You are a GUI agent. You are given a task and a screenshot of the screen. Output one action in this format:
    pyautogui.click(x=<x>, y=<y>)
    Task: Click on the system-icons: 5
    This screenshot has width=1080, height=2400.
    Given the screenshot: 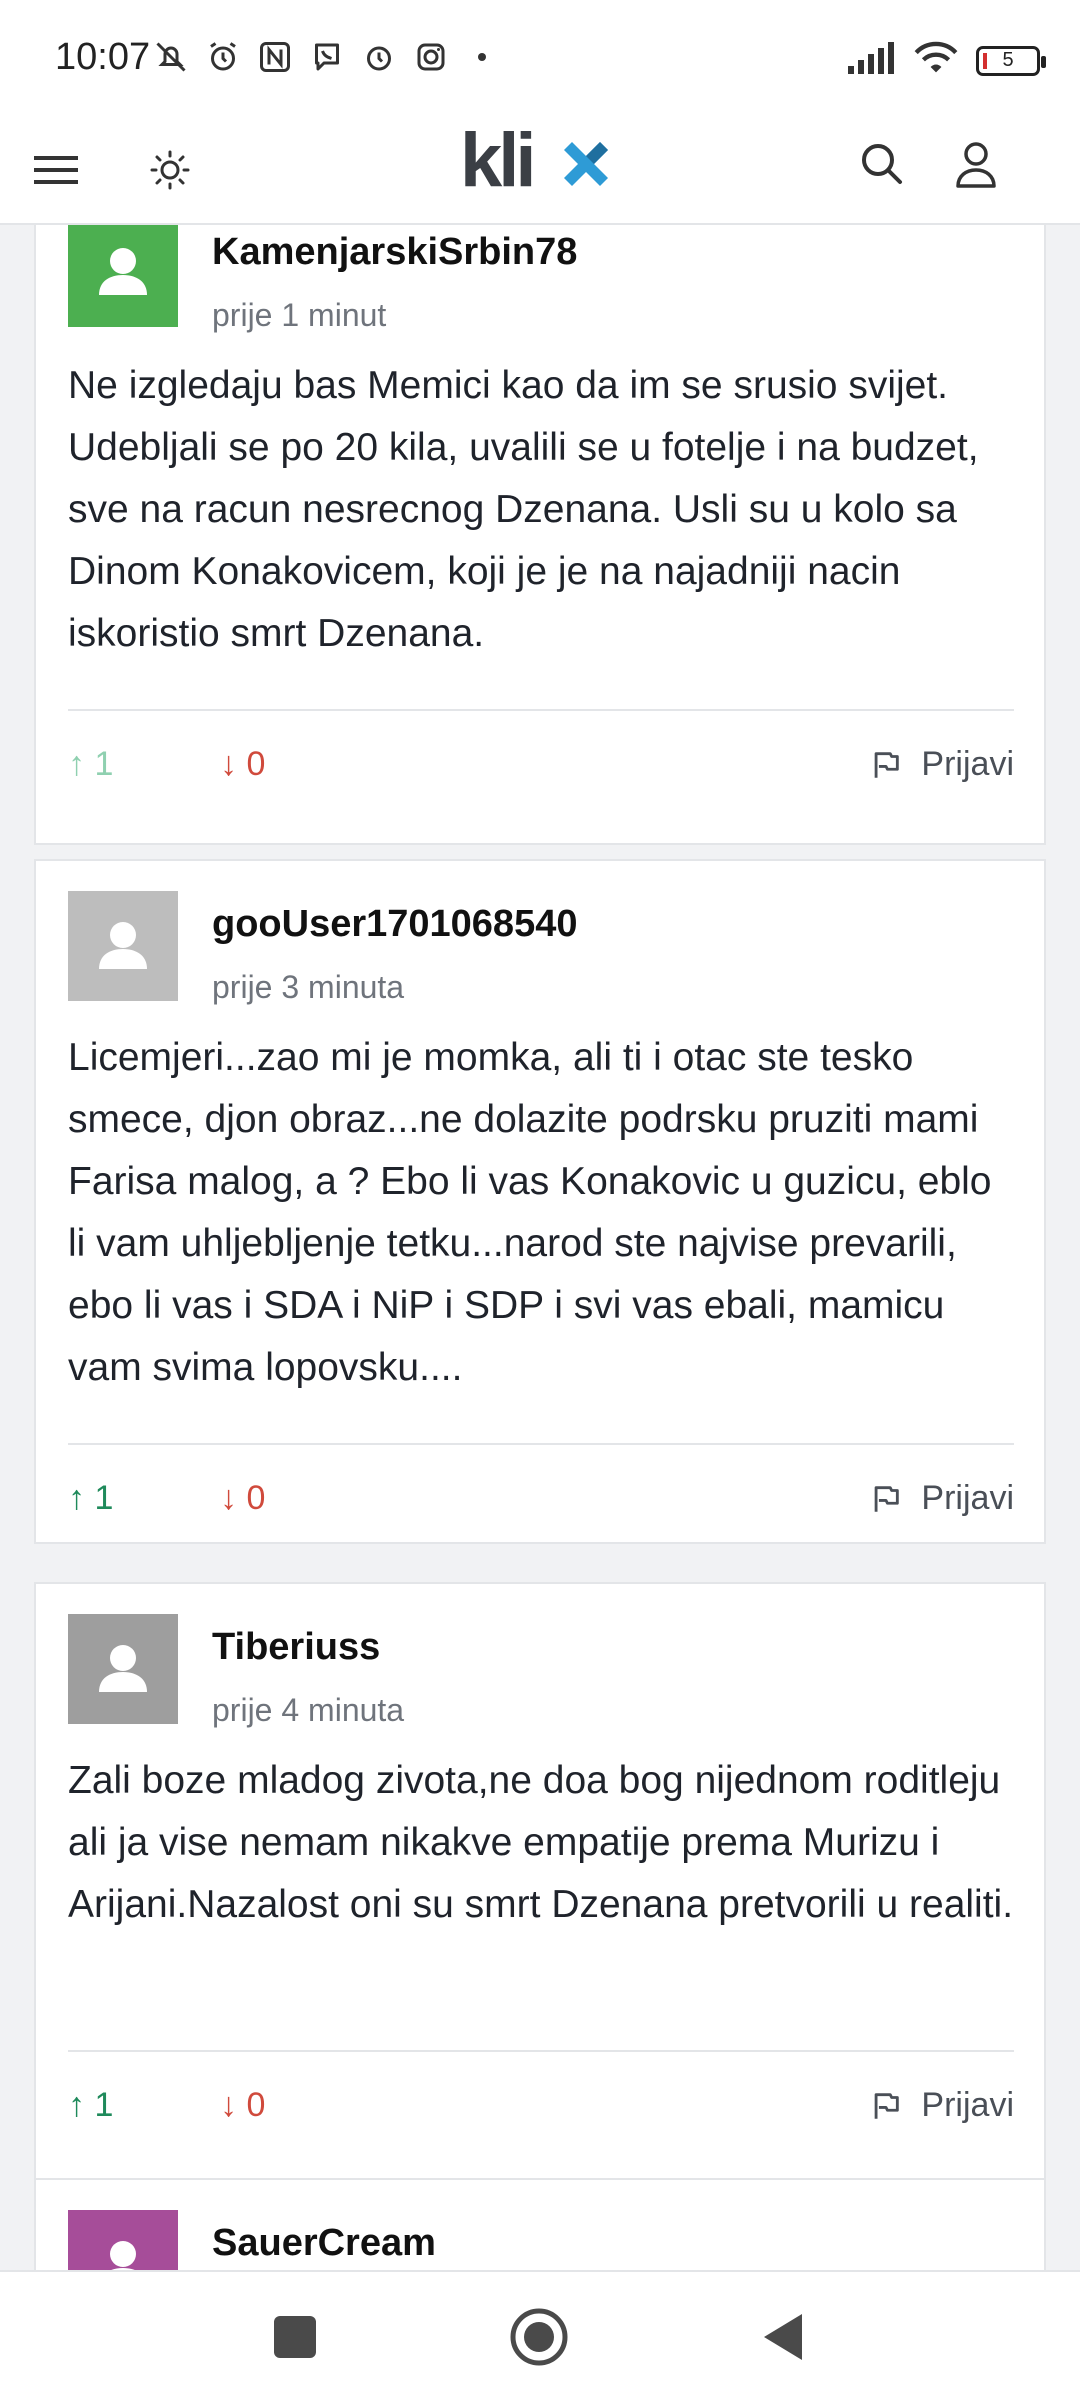 What is the action you would take?
    pyautogui.click(x=946, y=60)
    